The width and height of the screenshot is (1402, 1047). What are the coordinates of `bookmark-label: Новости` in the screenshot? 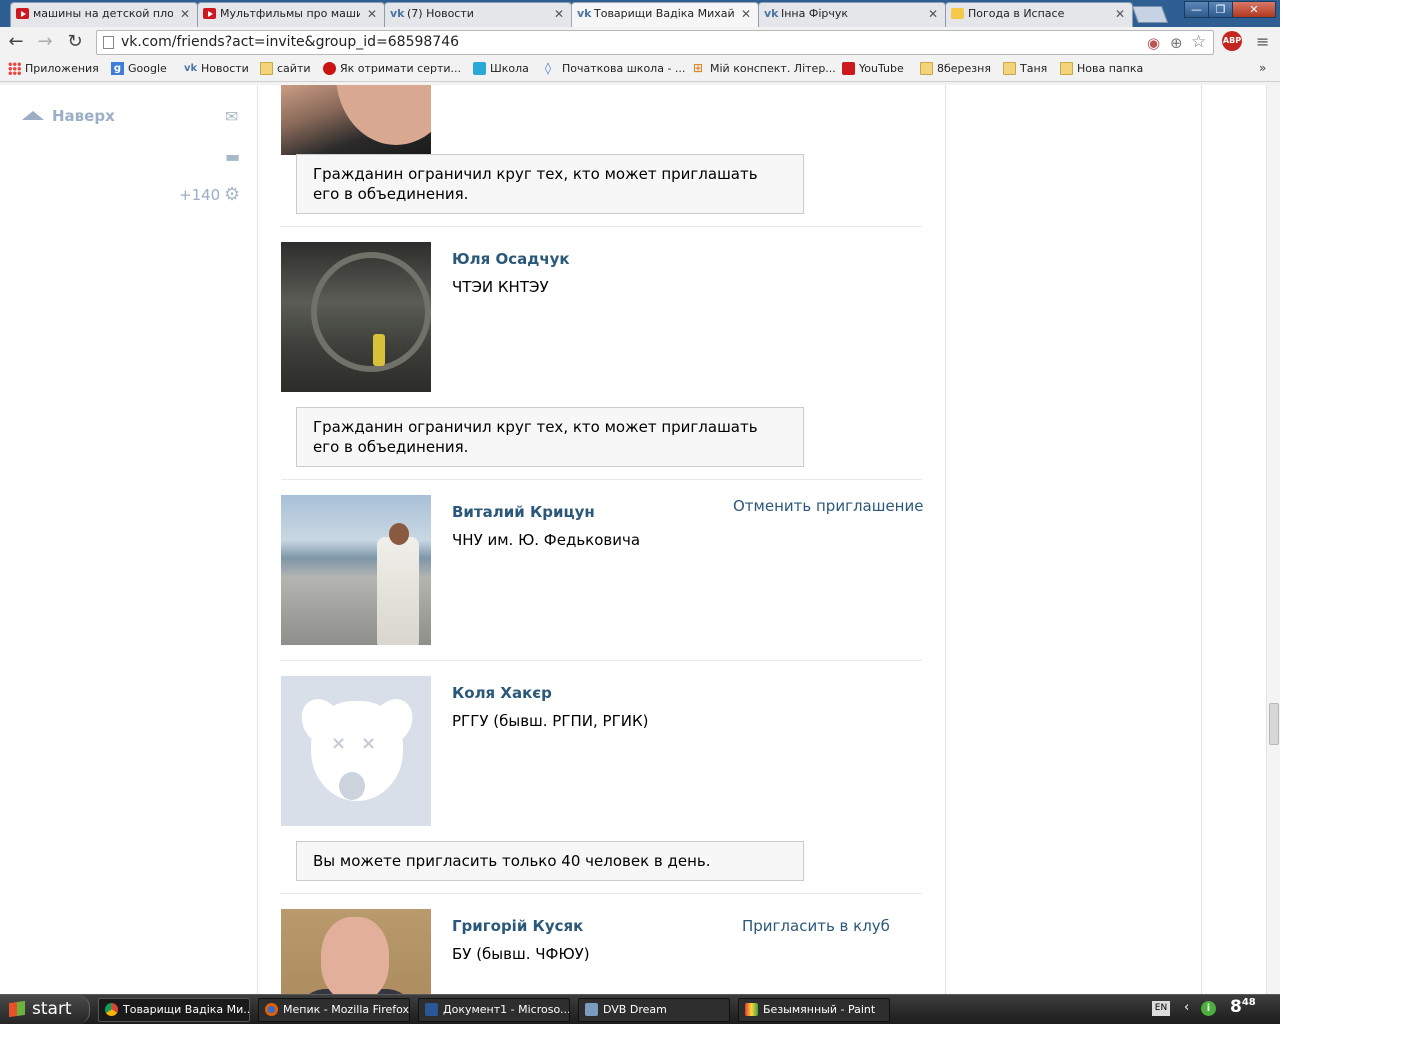 It's located at (225, 68).